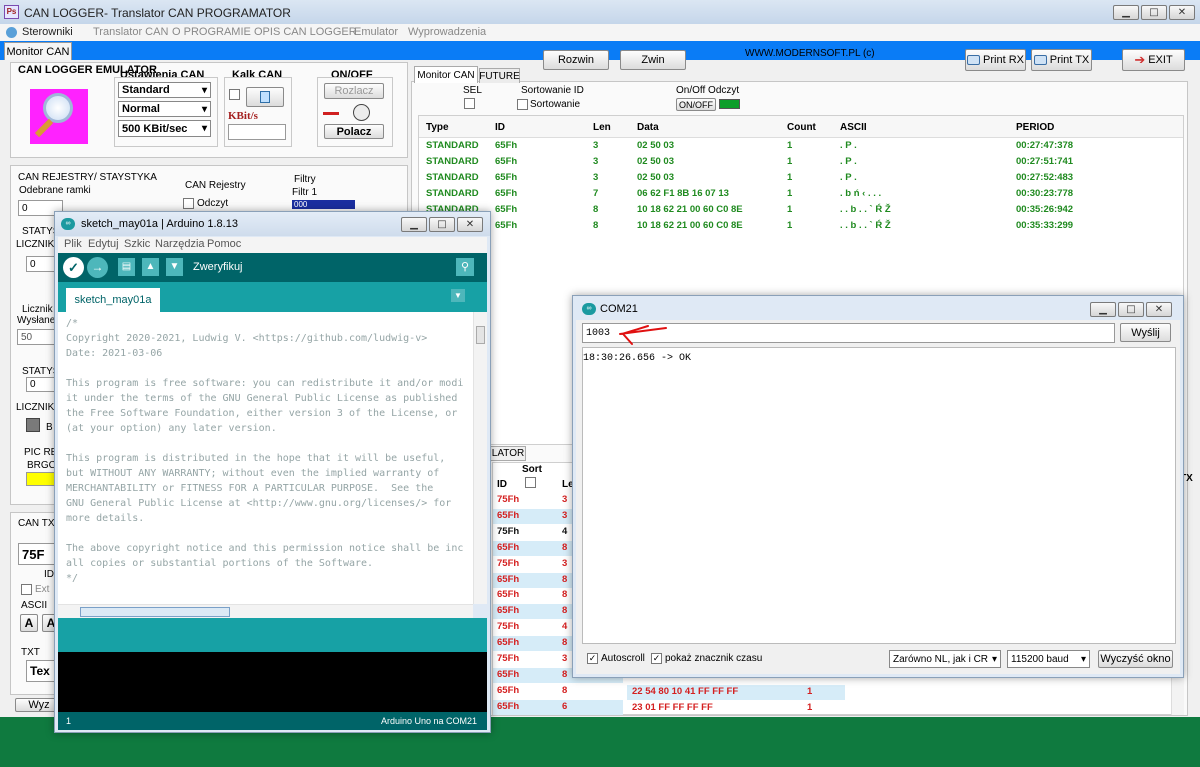 Image resolution: width=1200 pixels, height=767 pixels. I want to click on tab-monitor-can: Monitor CAN, so click(446, 74).